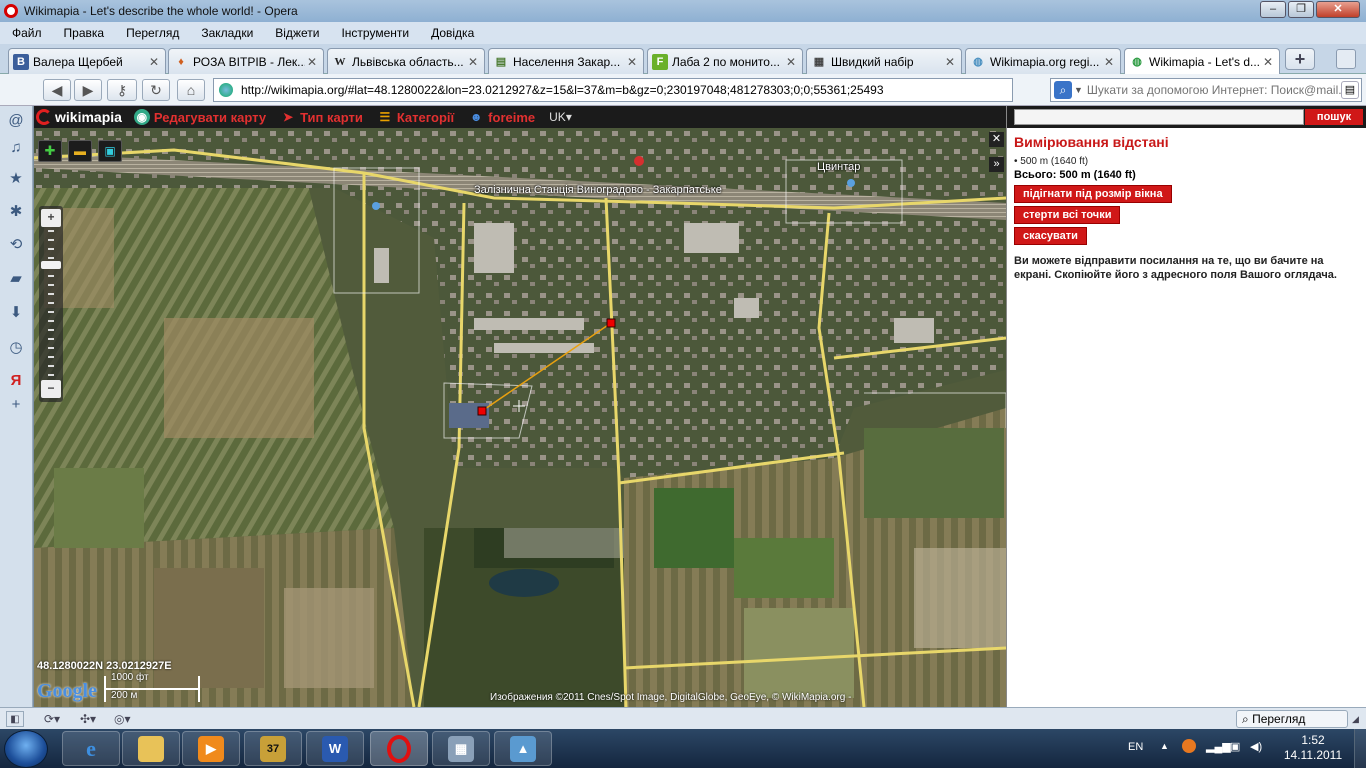  Describe the element at coordinates (191, 90) in the screenshot. I see `home-button: ⌂` at that location.